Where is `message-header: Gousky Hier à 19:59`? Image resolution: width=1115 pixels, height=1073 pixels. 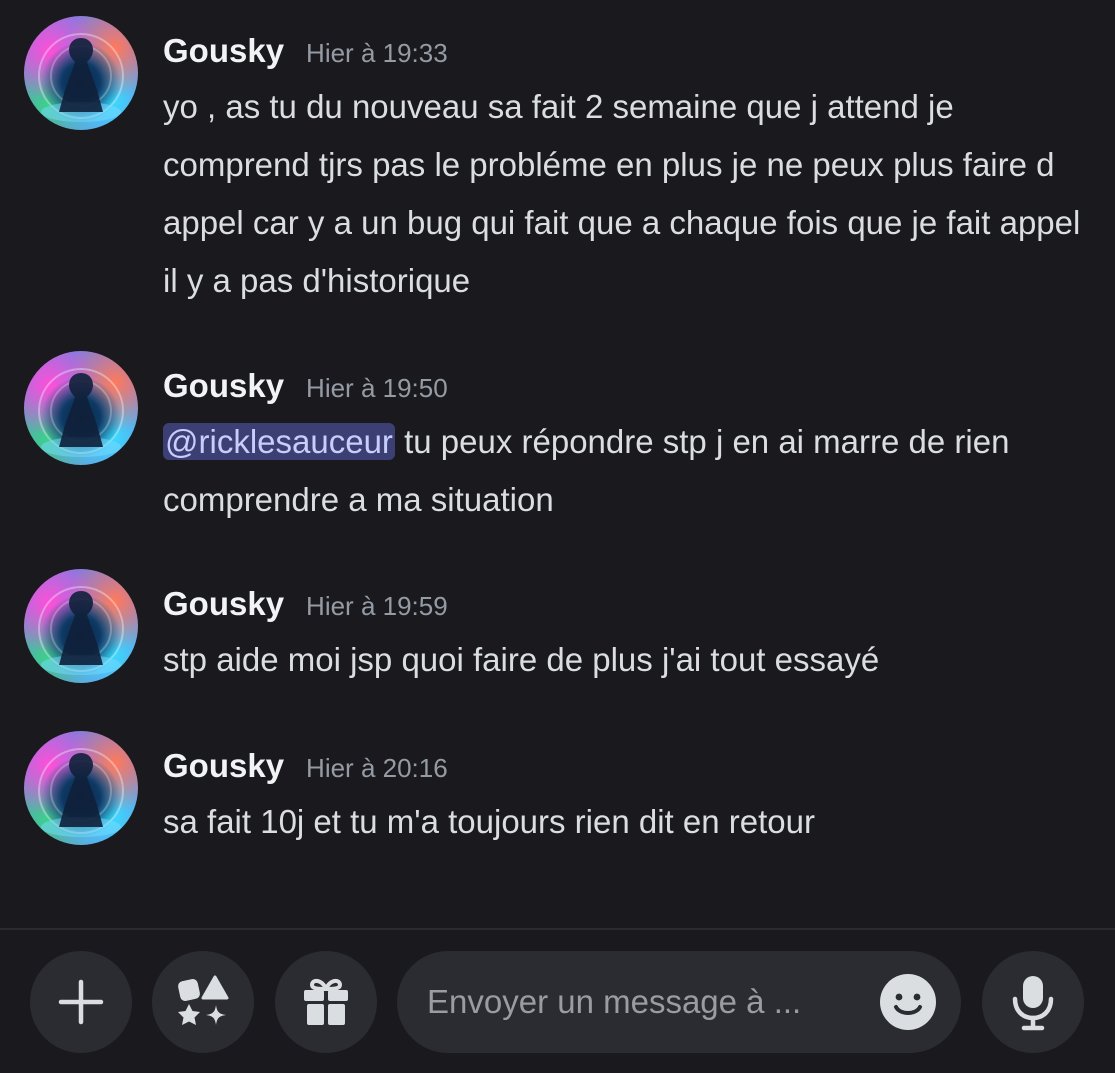
message-header: Gousky Hier à 19:59 is located at coordinates (305, 605).